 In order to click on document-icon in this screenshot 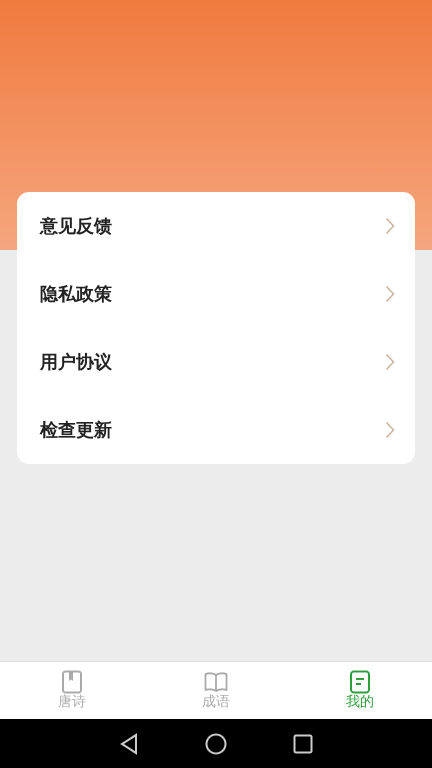, I will do `click(360, 682)`.